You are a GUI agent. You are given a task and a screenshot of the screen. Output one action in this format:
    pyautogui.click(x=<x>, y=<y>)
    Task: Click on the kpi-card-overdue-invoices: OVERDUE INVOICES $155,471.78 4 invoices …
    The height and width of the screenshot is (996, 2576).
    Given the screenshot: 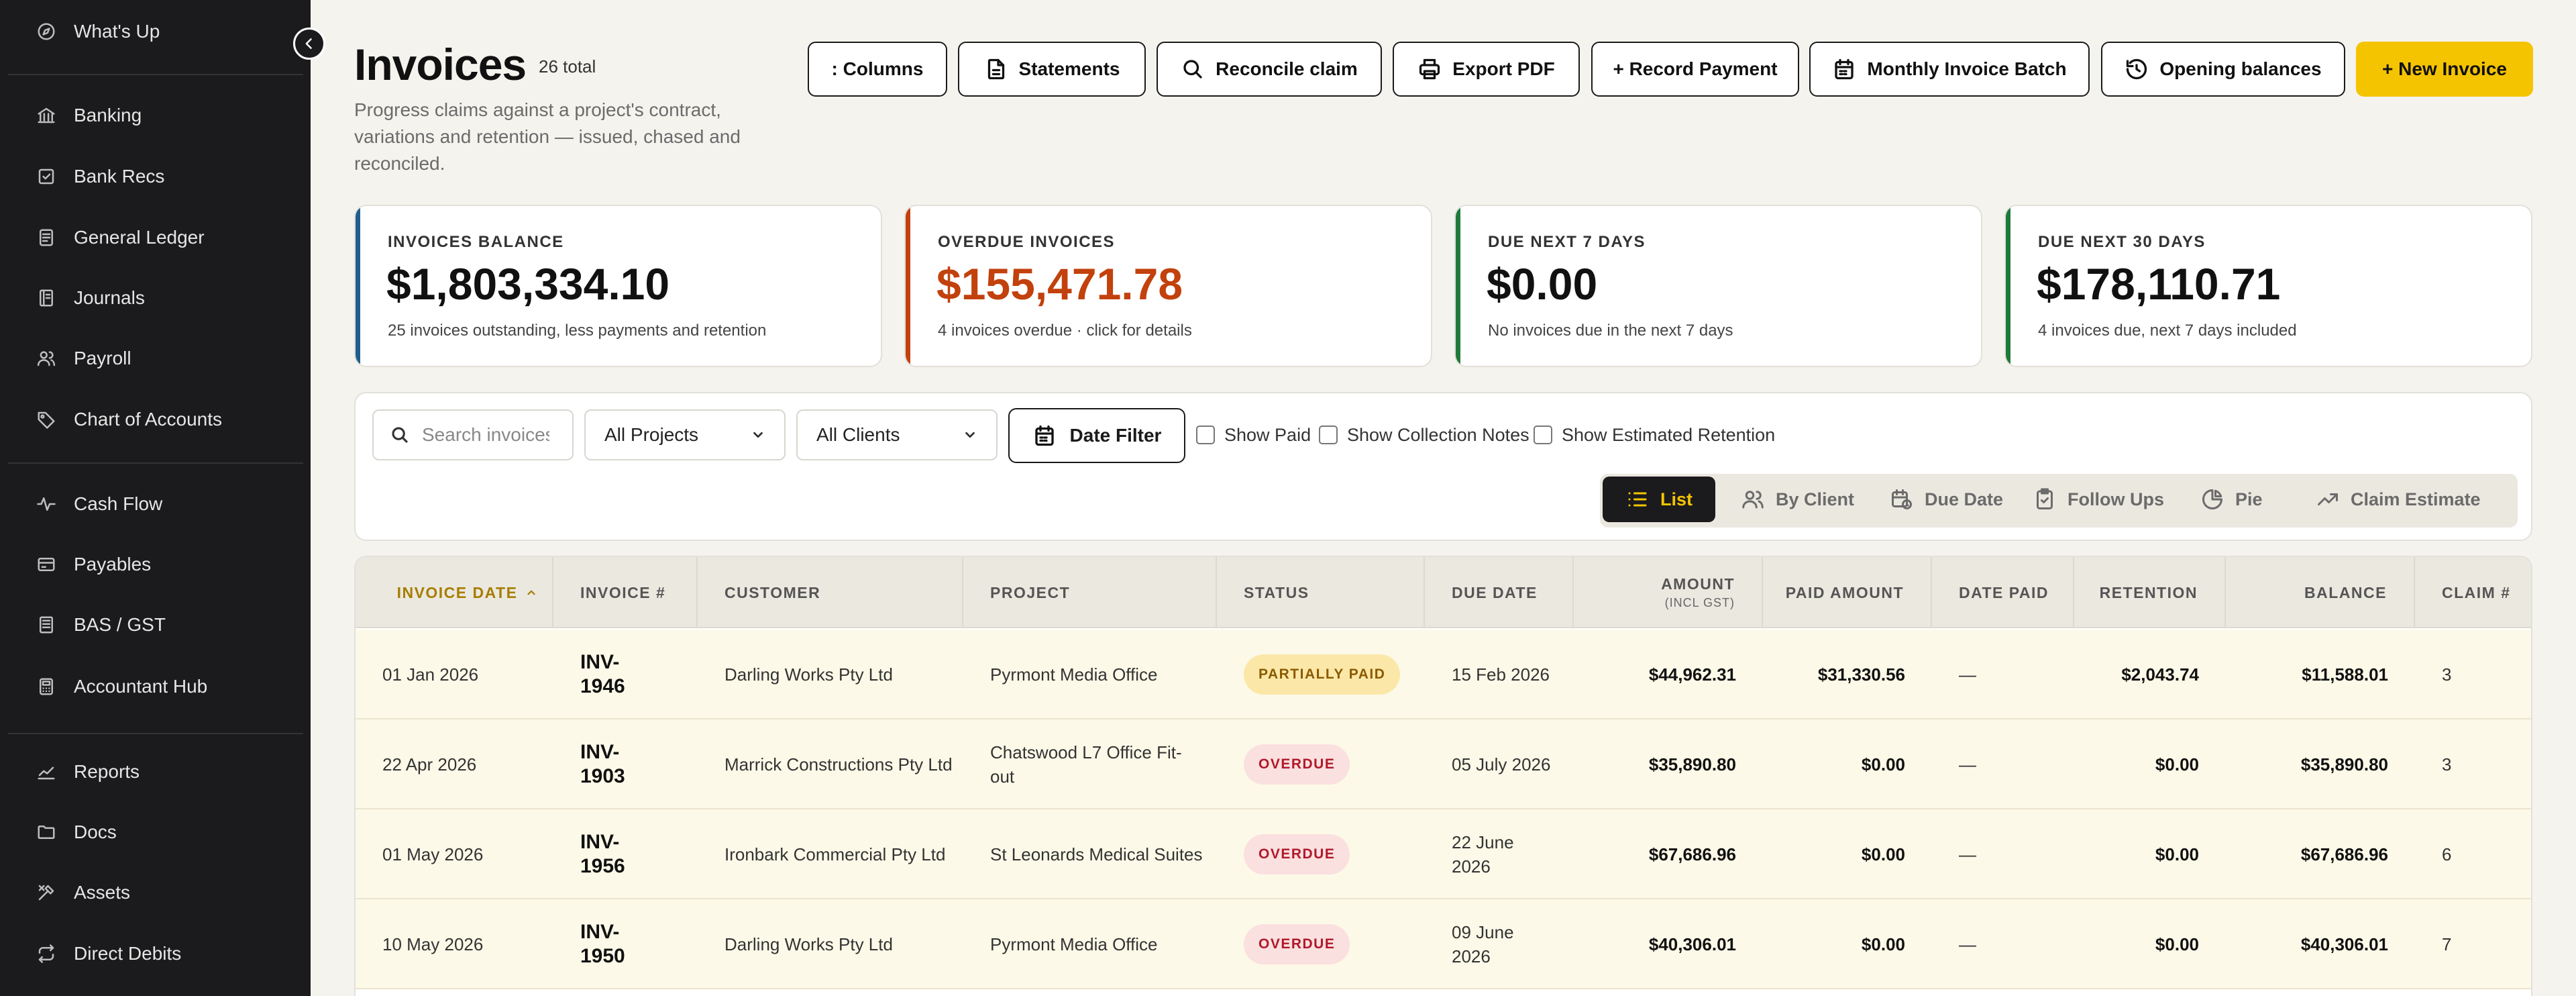 What is the action you would take?
    pyautogui.click(x=1168, y=286)
    